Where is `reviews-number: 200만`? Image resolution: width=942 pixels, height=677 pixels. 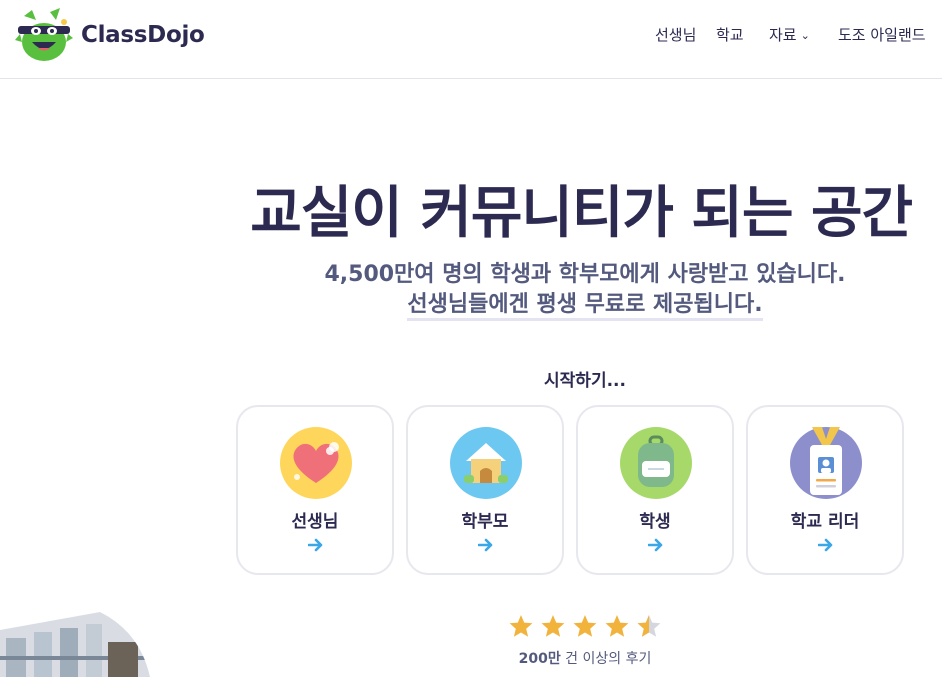 reviews-number: 200만 is located at coordinates (539, 659).